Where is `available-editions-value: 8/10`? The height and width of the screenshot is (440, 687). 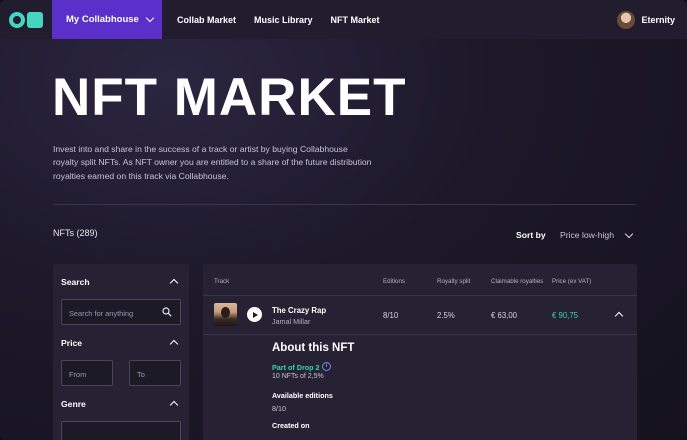
available-editions-value: 8/10 is located at coordinates (279, 408).